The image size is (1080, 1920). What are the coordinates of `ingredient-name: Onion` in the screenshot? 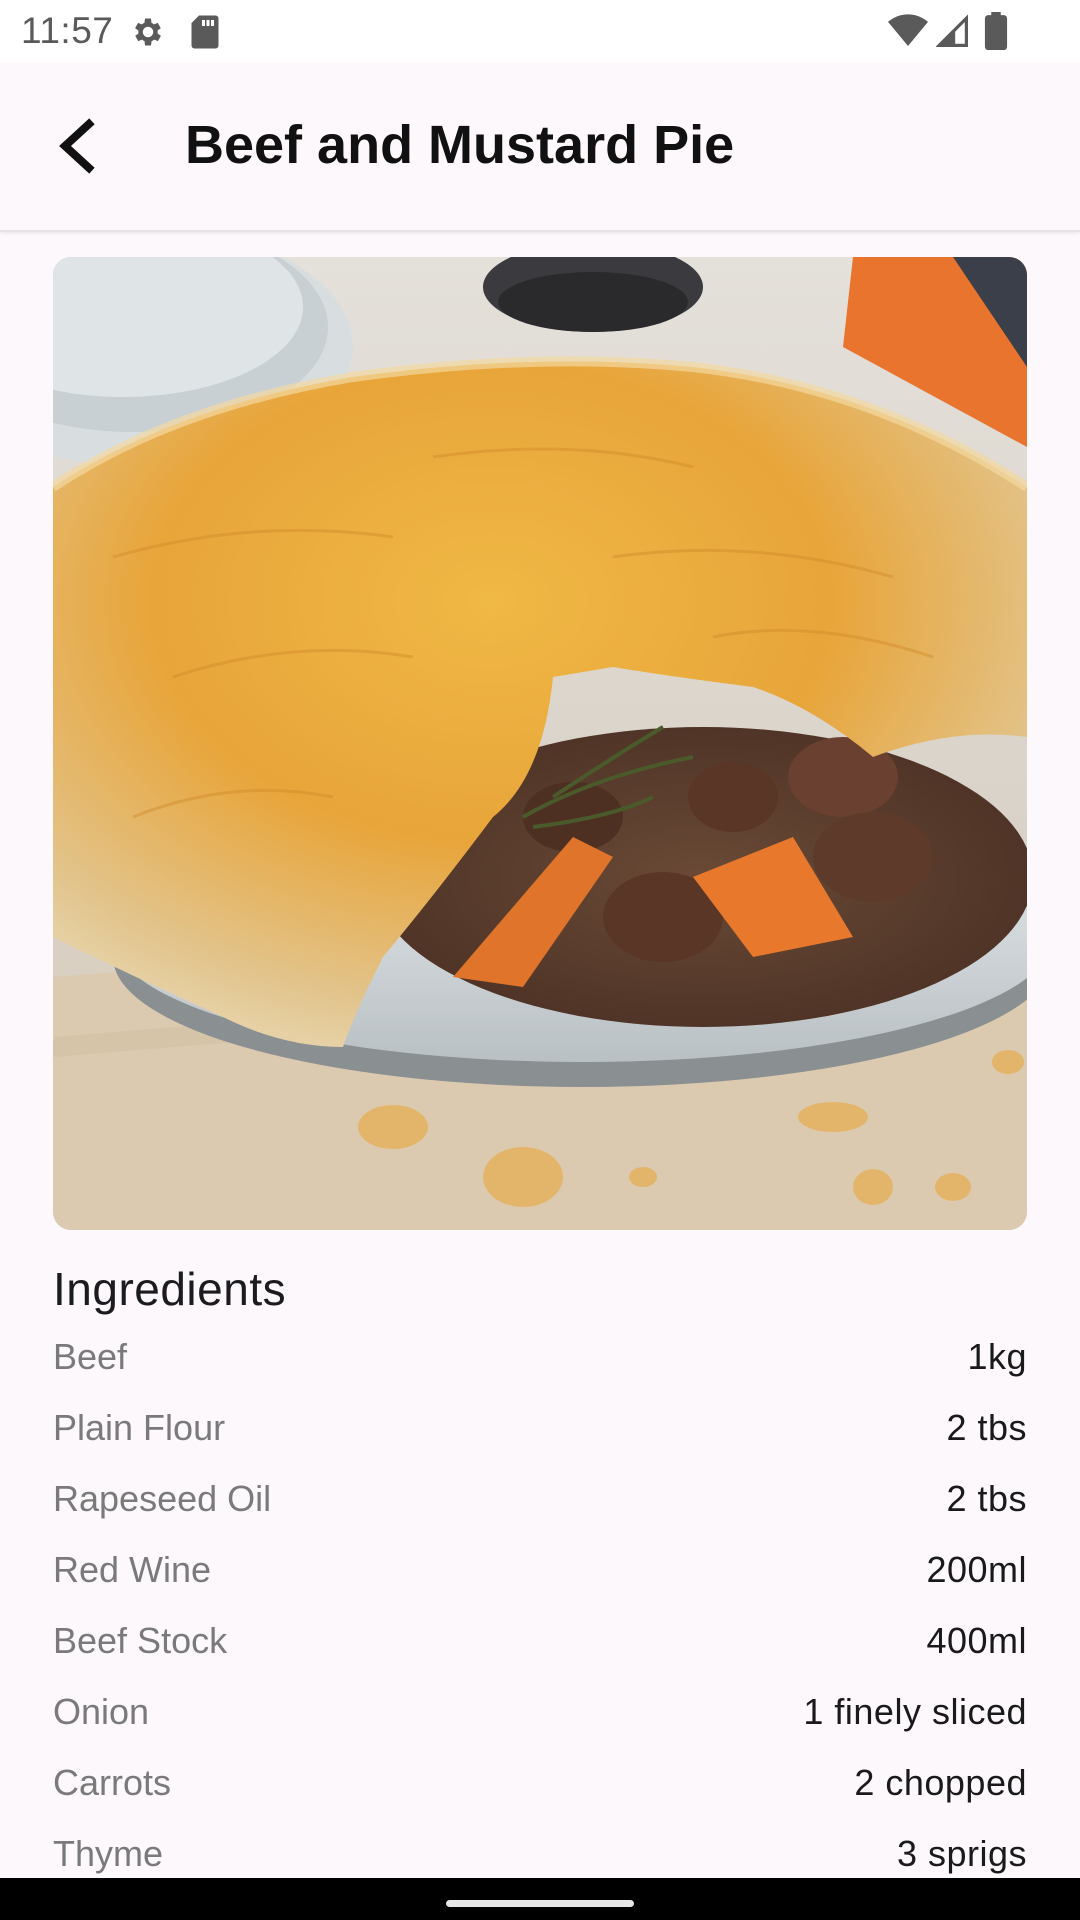 It's located at (101, 1711).